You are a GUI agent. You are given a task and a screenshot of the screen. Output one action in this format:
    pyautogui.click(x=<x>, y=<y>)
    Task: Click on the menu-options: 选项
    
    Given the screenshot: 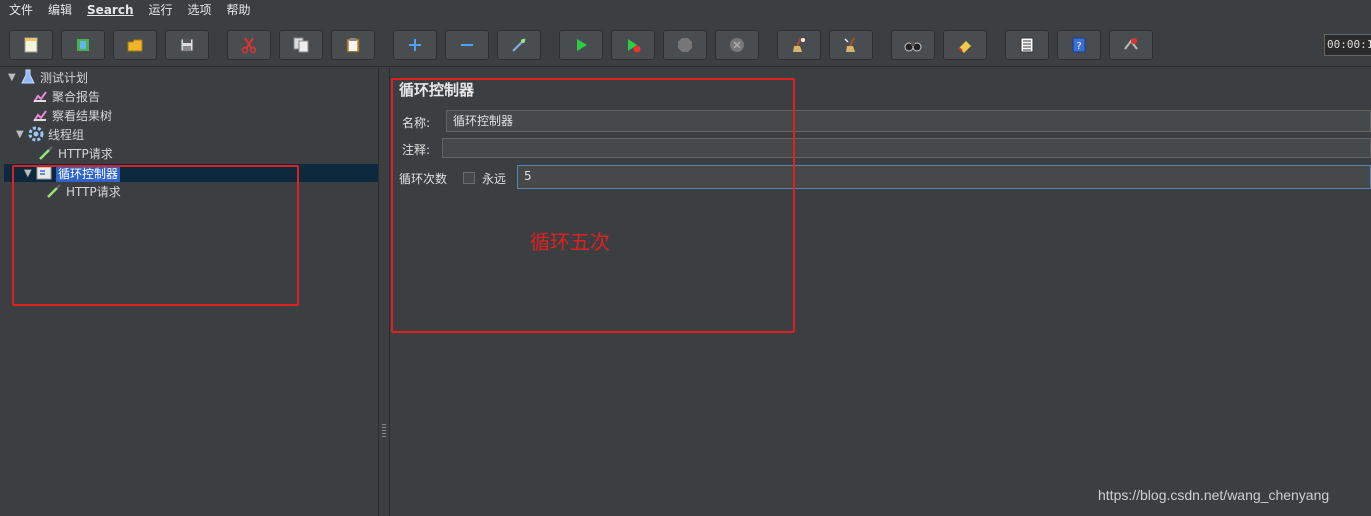 What is the action you would take?
    pyautogui.click(x=198, y=10)
    